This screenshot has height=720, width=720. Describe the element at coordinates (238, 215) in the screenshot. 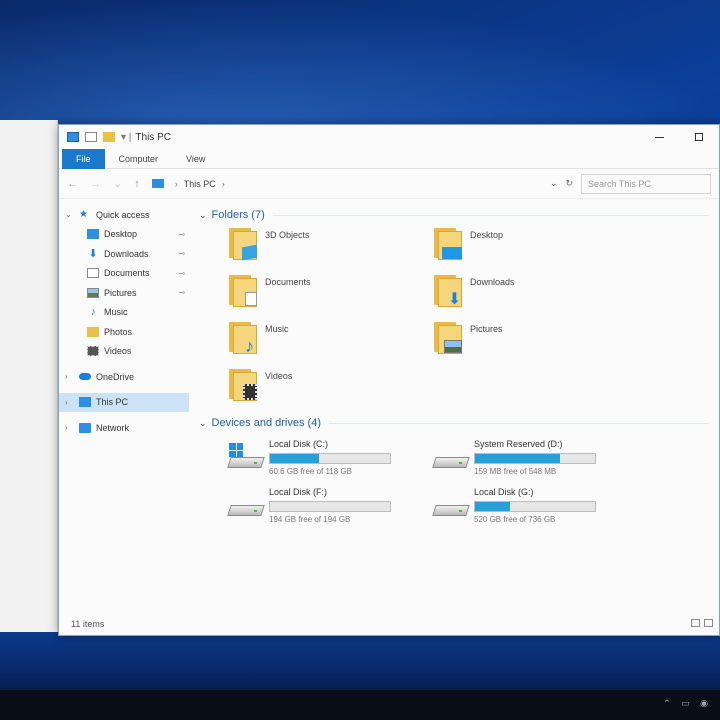

I see `folders-header-label: Folders (7)` at that location.